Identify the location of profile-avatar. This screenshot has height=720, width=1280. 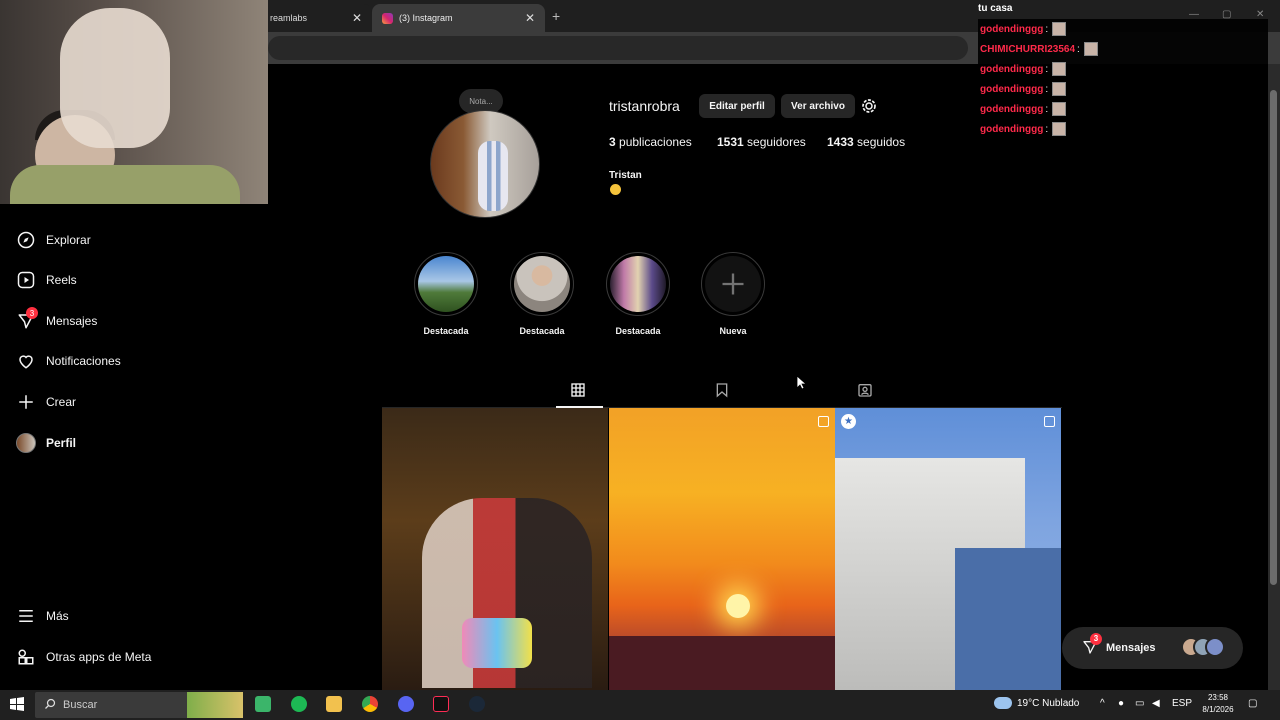
(485, 164).